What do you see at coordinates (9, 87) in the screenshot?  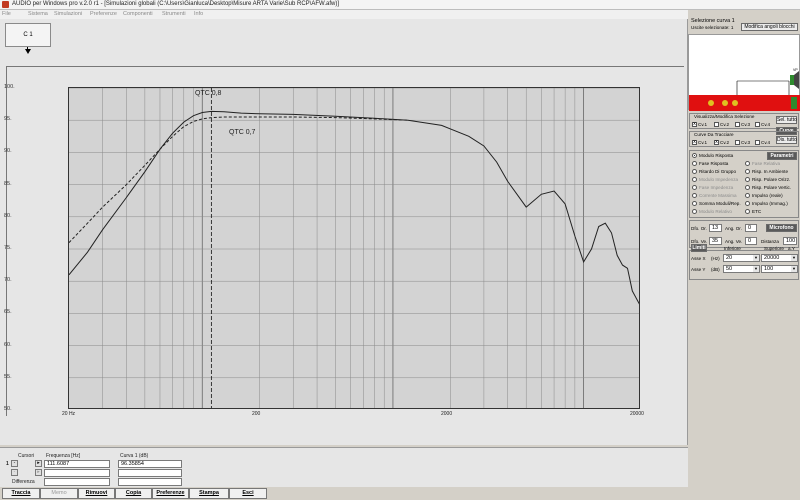 I see `y-tick-label: 100.` at bounding box center [9, 87].